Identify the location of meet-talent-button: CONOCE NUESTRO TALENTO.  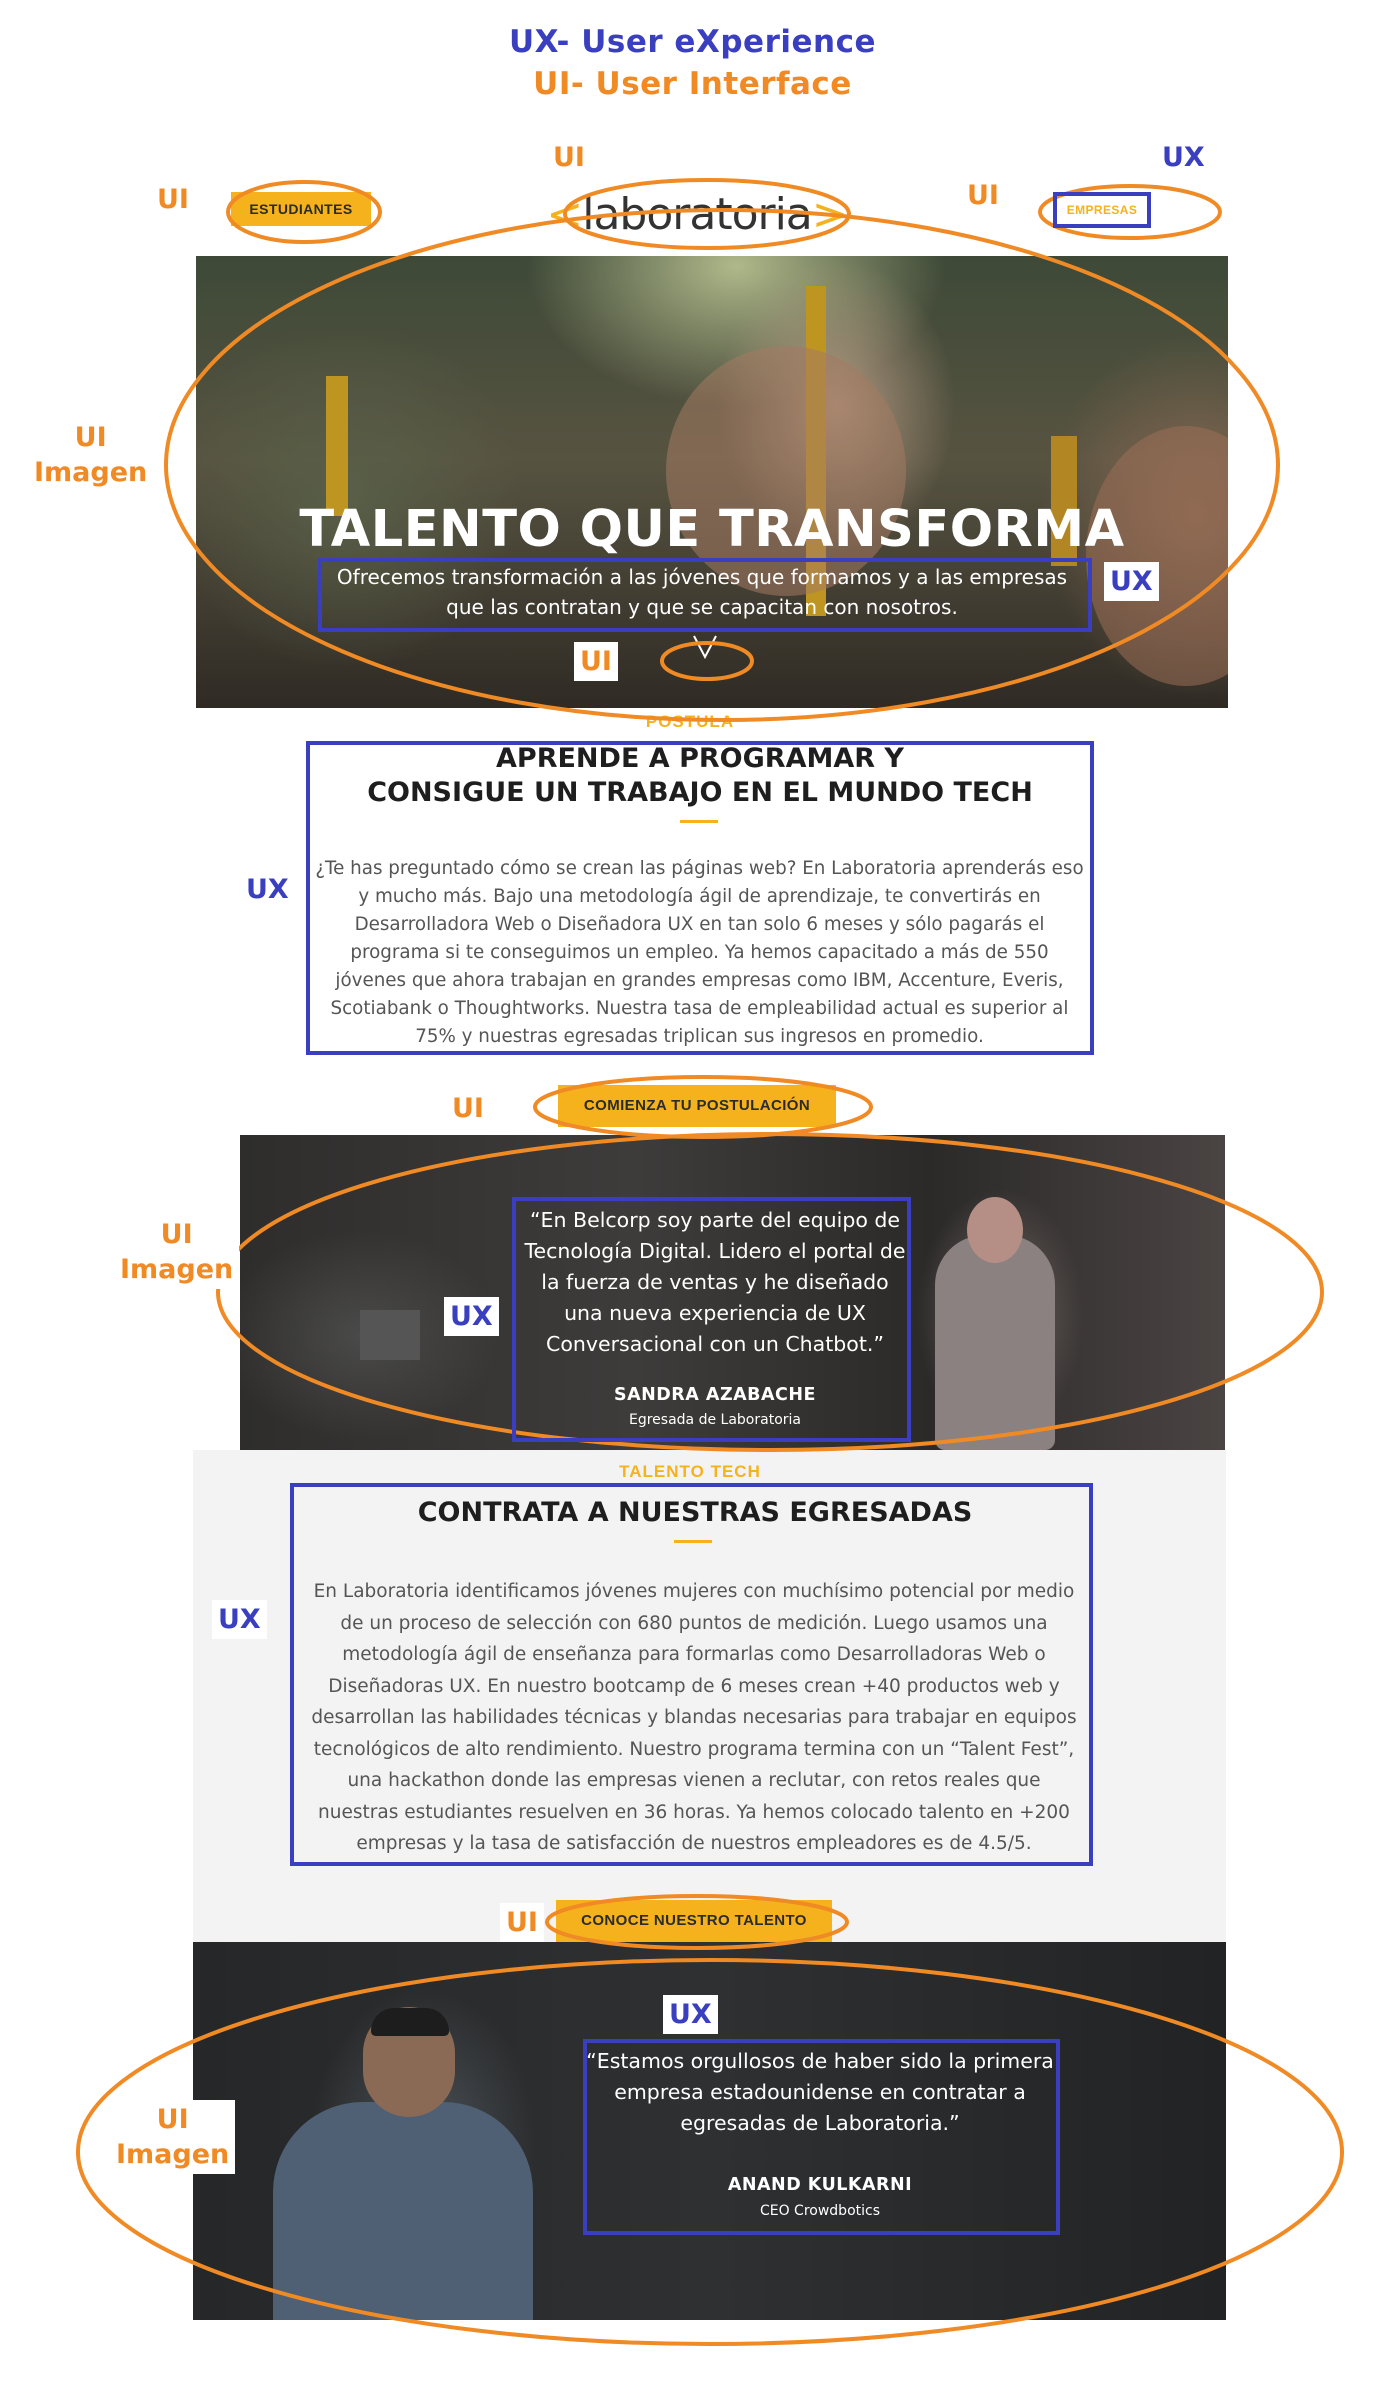
(694, 1921).